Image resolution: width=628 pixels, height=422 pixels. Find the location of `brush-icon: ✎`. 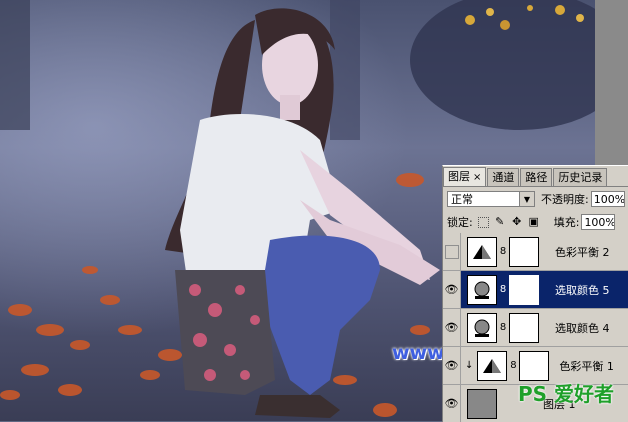

brush-icon: ✎ is located at coordinates (500, 222).